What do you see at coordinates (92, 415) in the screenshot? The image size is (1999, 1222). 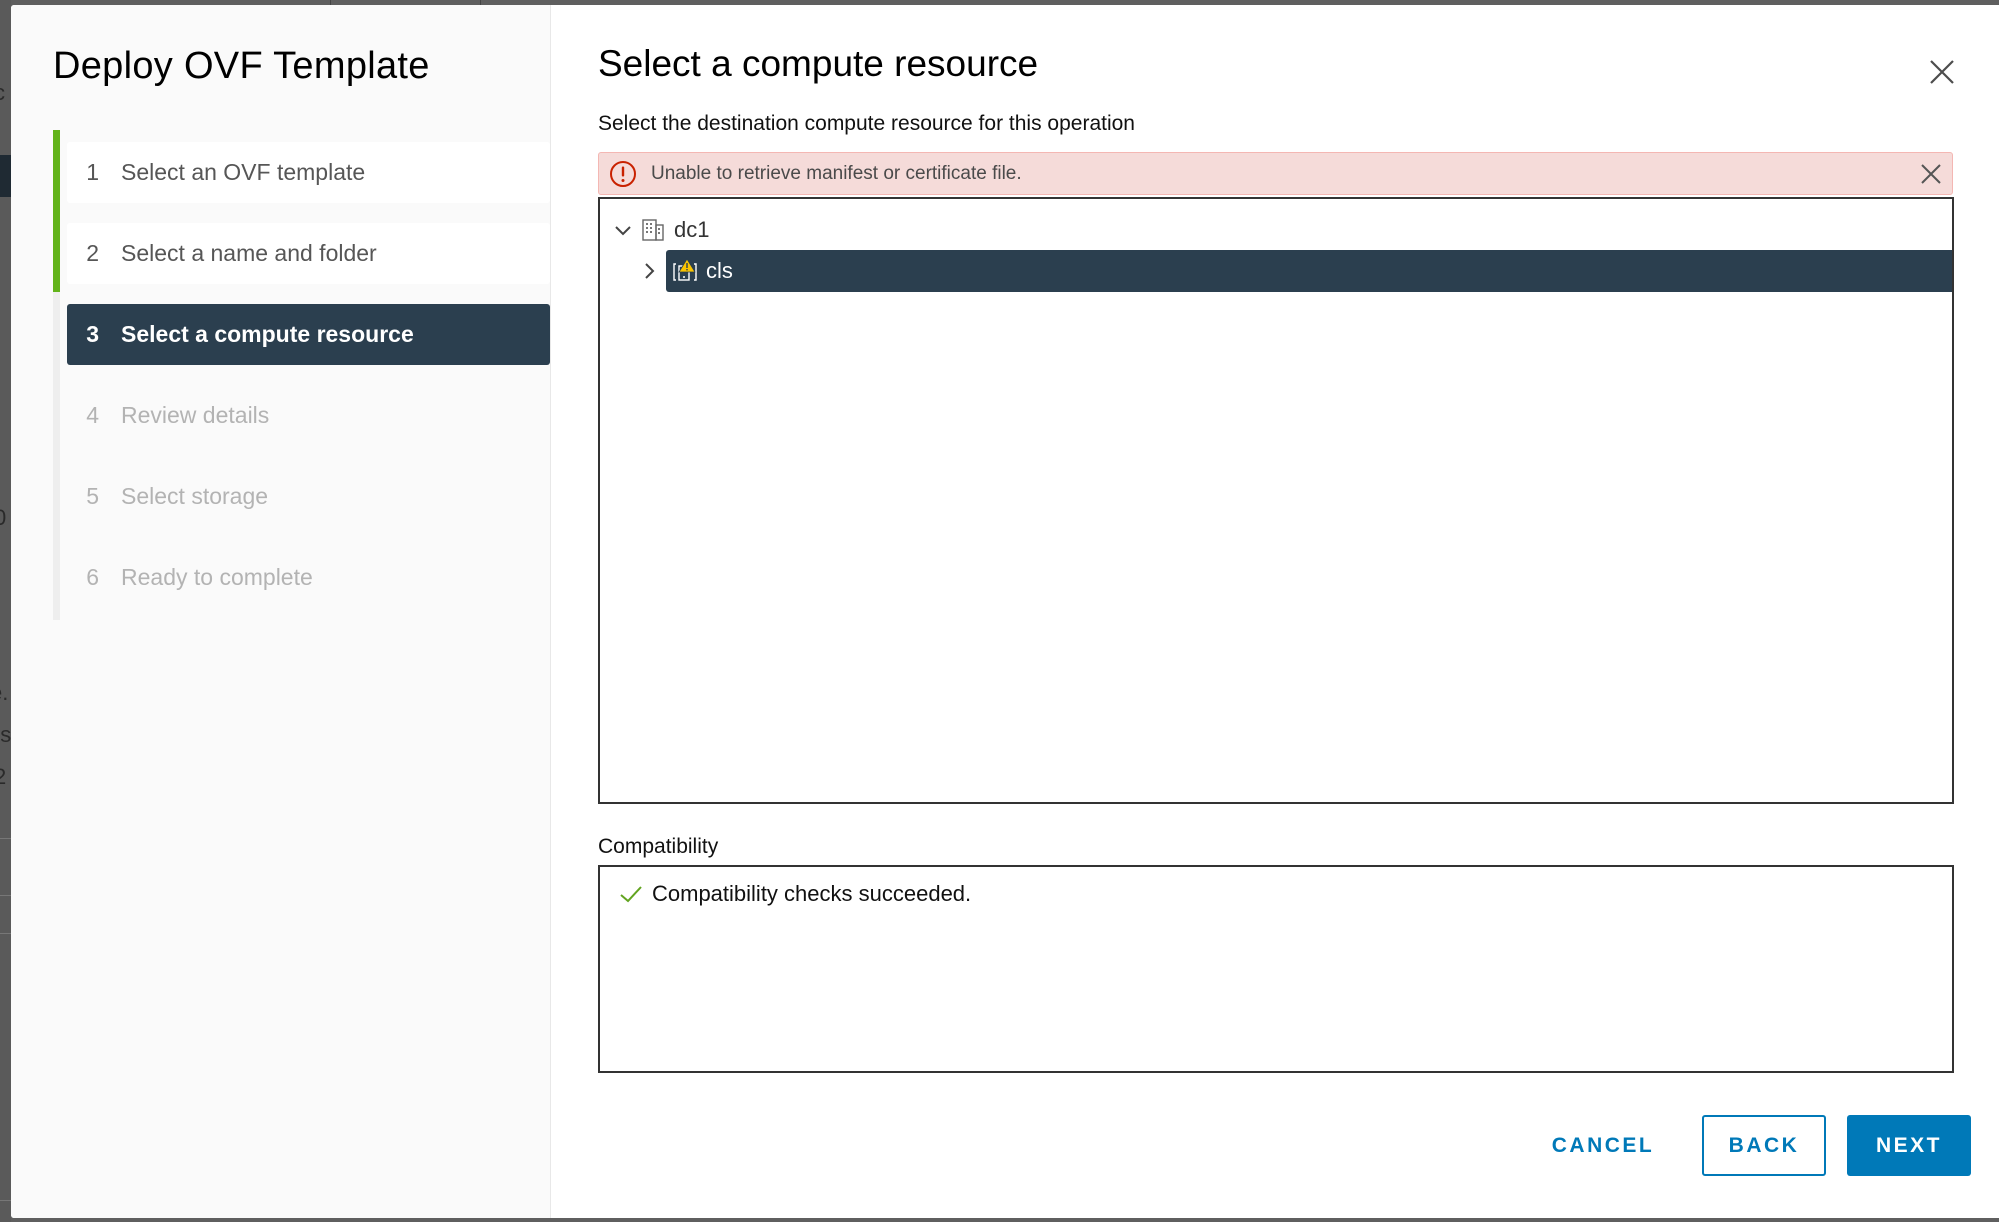 I see `step-number: 4` at bounding box center [92, 415].